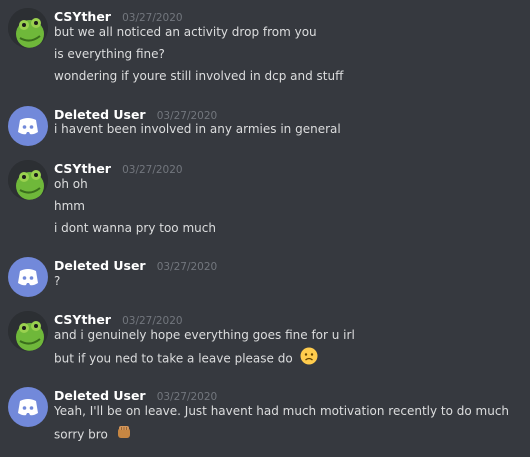 The height and width of the screenshot is (457, 530). I want to click on message-text: oh oh, so click(71, 184).